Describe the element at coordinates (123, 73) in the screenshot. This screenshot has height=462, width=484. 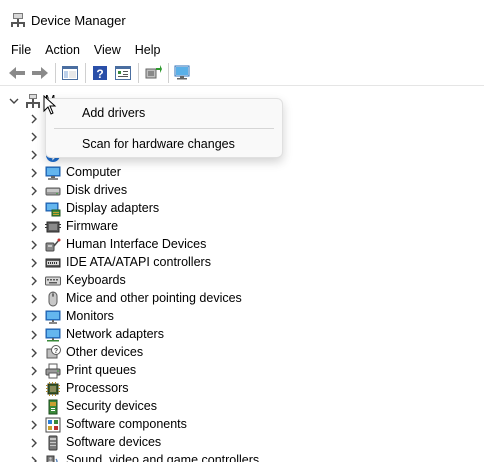
I see `properties-button` at that location.